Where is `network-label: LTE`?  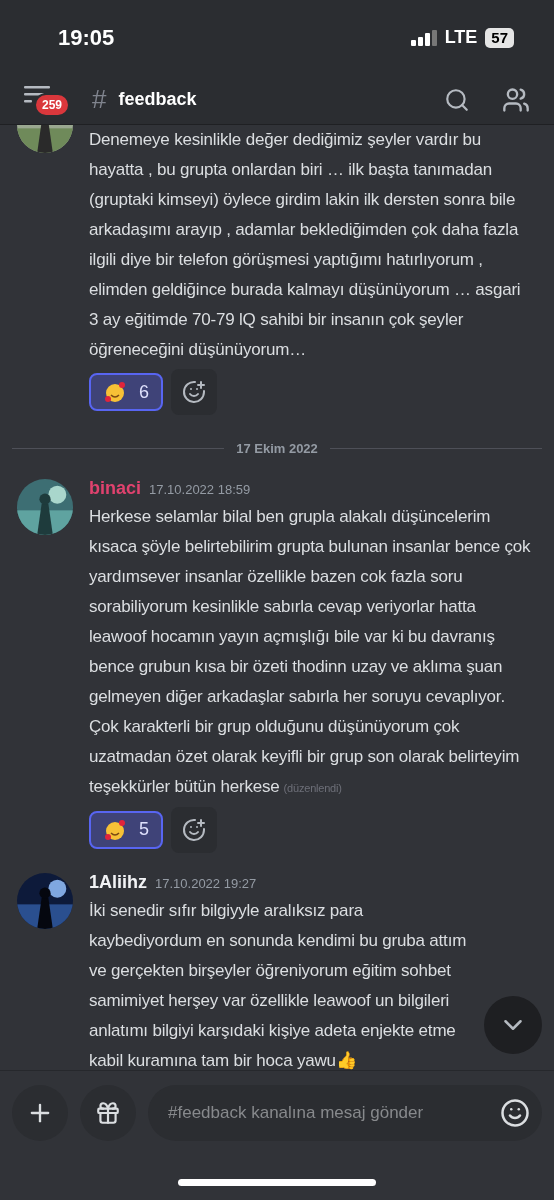 network-label: LTE is located at coordinates (461, 37).